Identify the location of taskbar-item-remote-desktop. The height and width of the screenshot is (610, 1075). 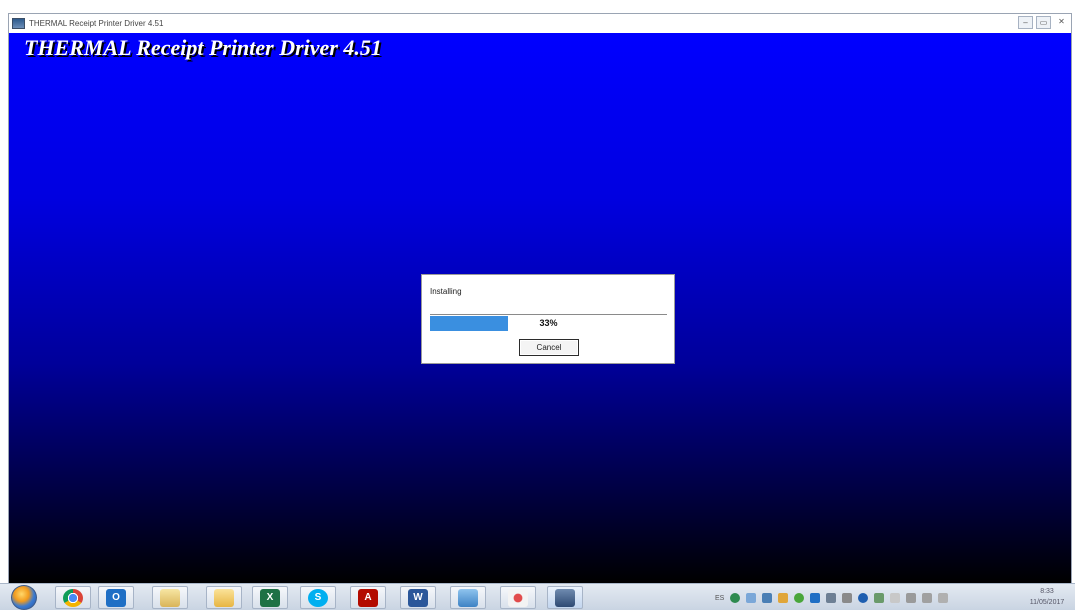
(468, 597).